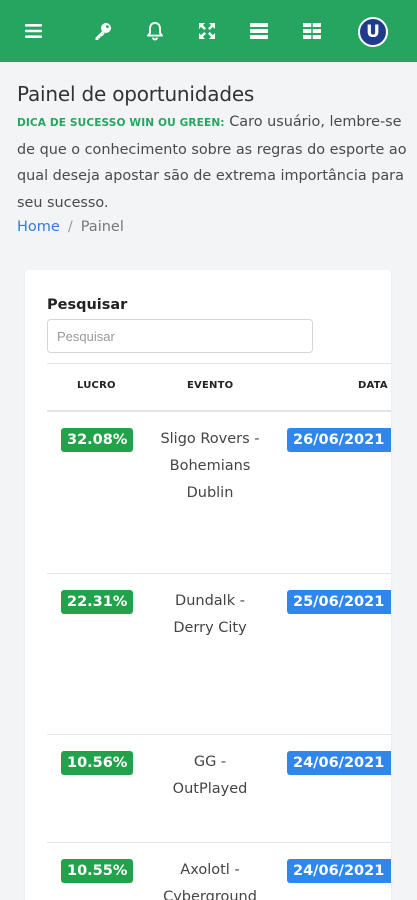  Describe the element at coordinates (210, 628) in the screenshot. I see `event-line: Derry City` at that location.